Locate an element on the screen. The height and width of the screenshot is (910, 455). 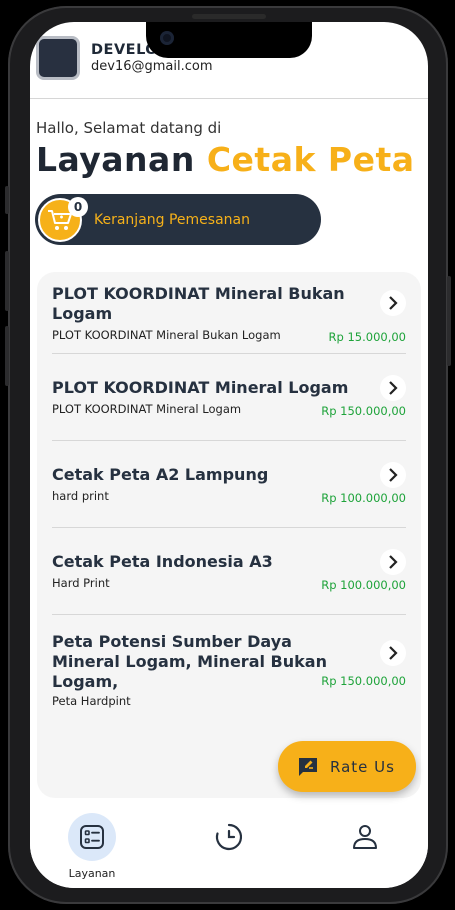
page-title-part2: Cetak Peta is located at coordinates (310, 159).